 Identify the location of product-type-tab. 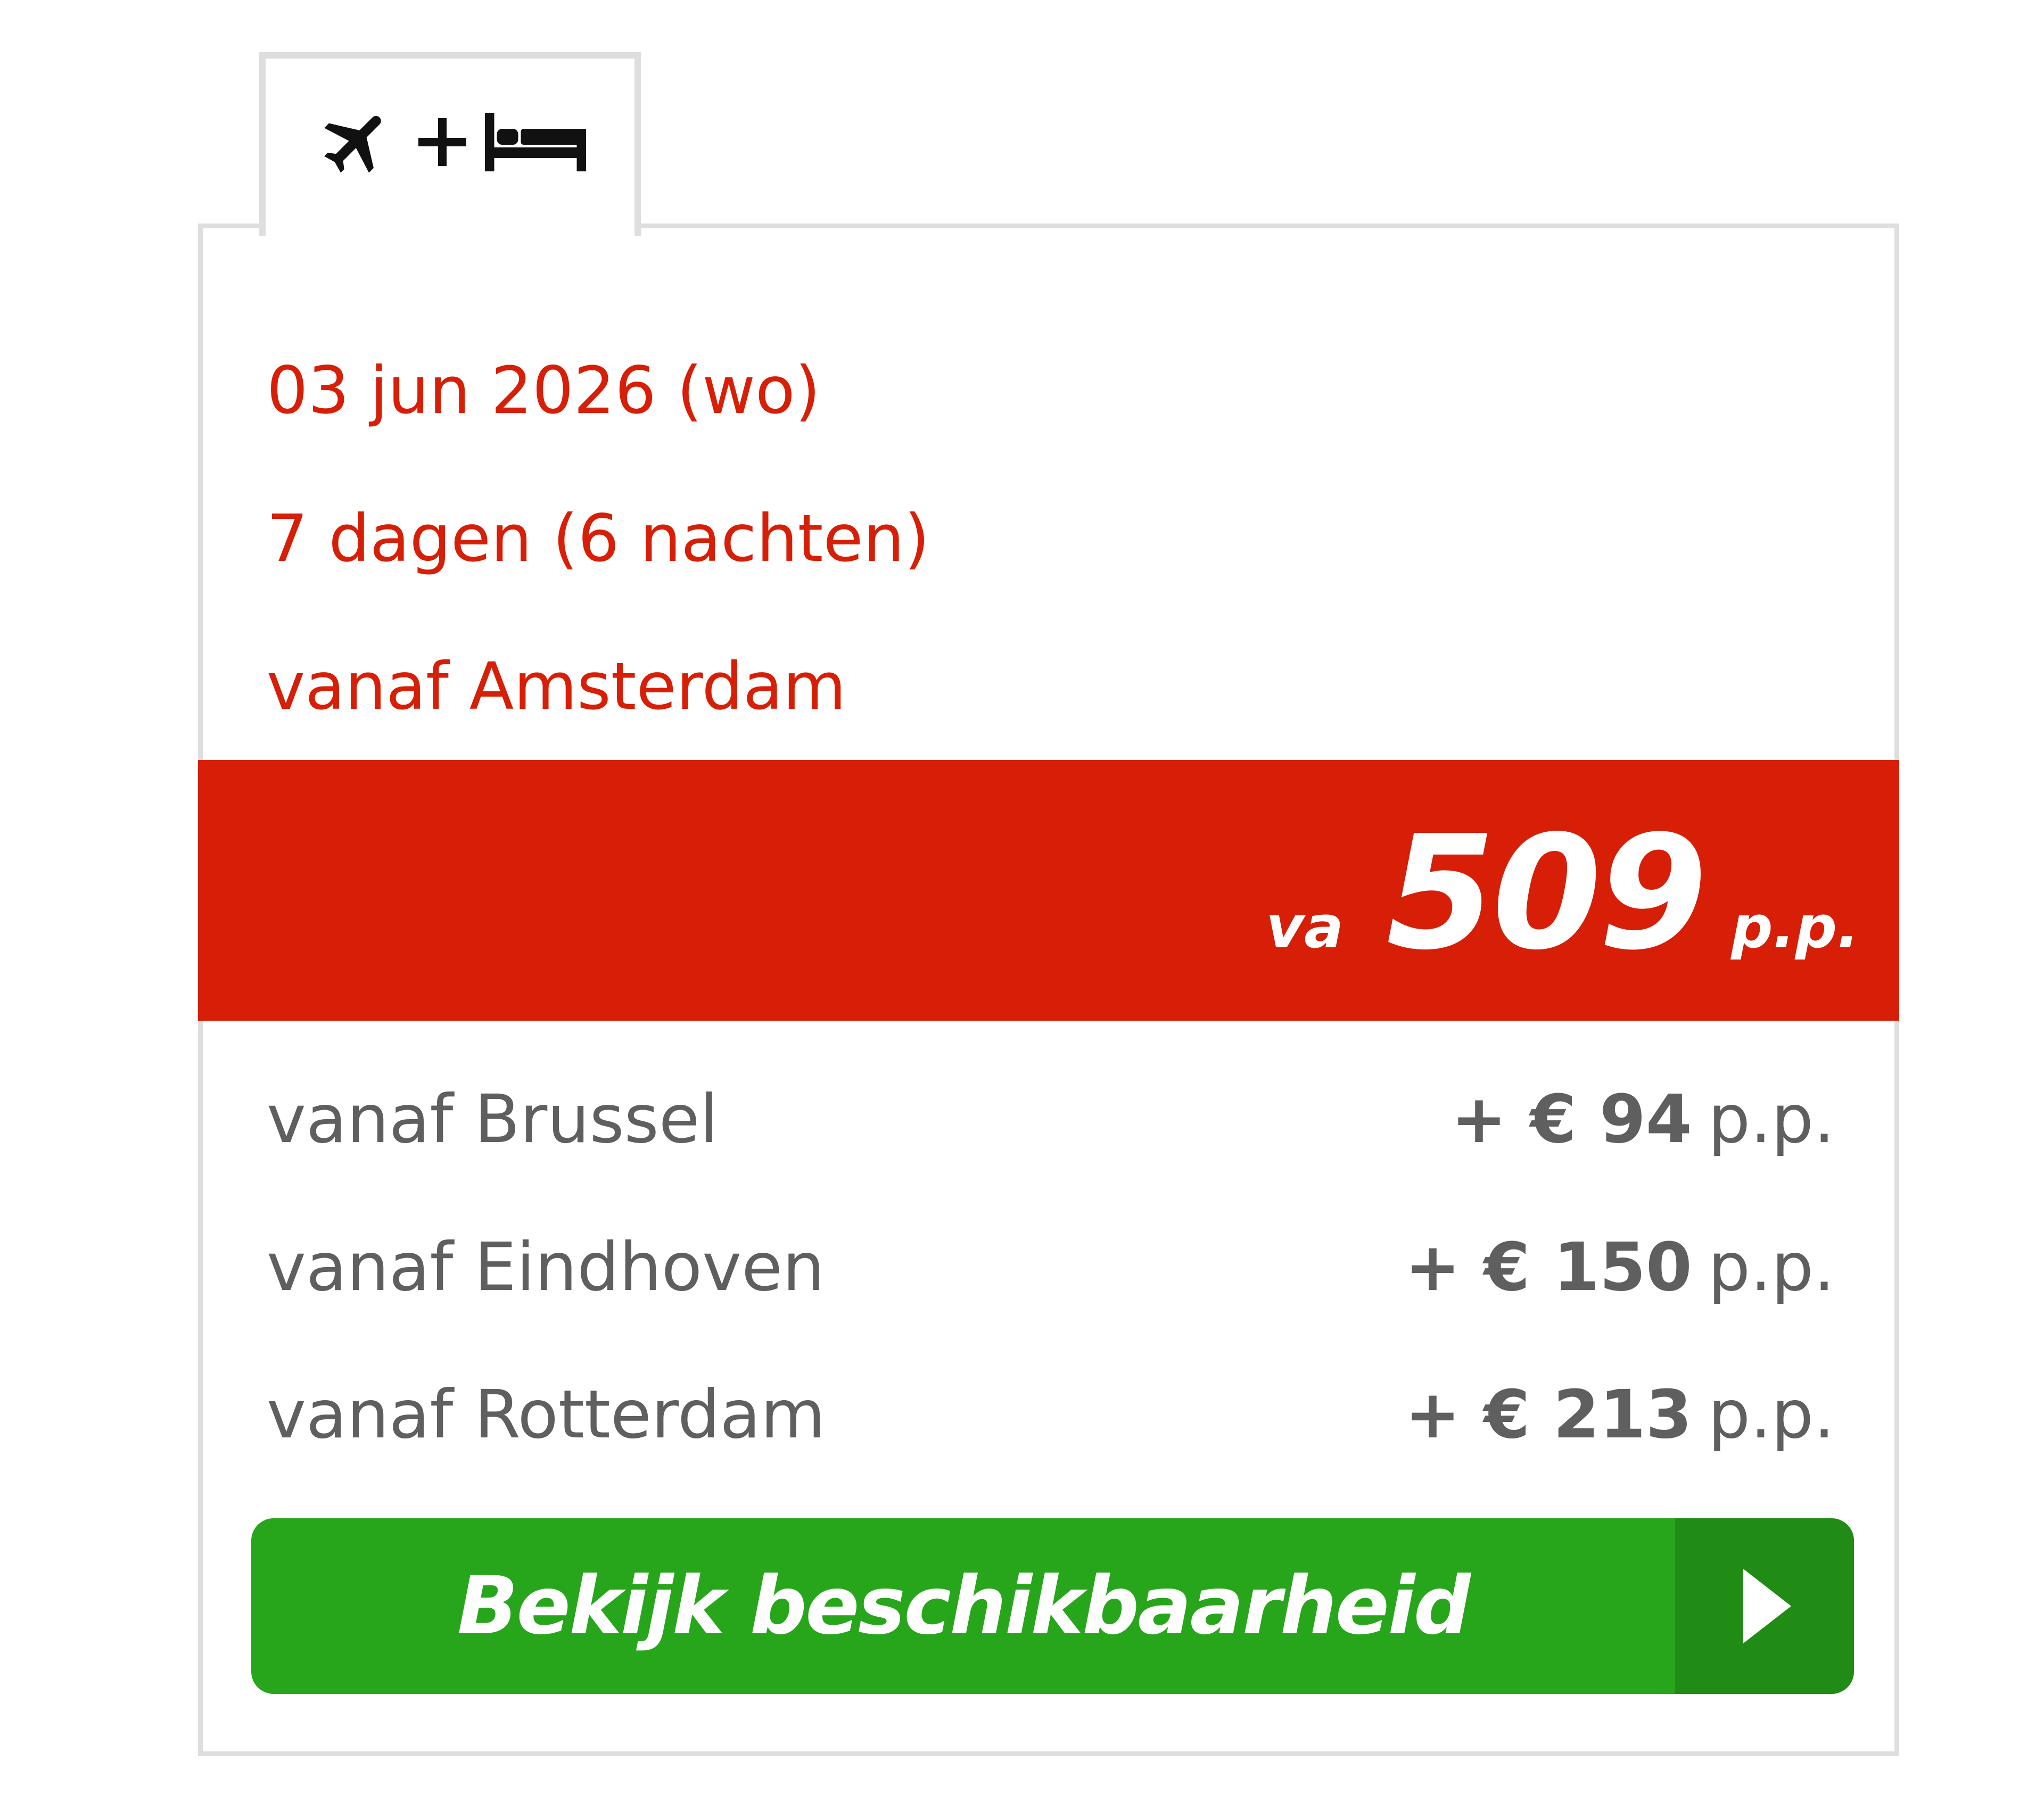
(450, 144).